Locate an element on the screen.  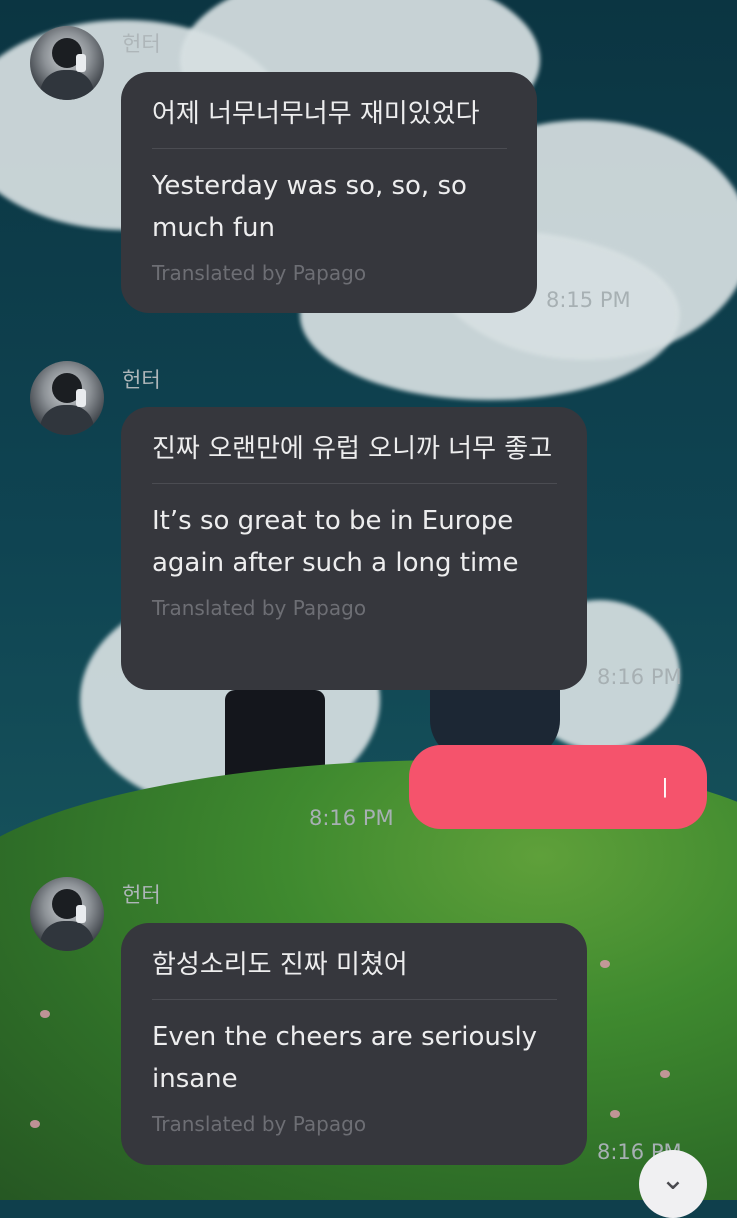
original-text: 어제 너무너무너무 재미있었다 is located at coordinates (316, 114).